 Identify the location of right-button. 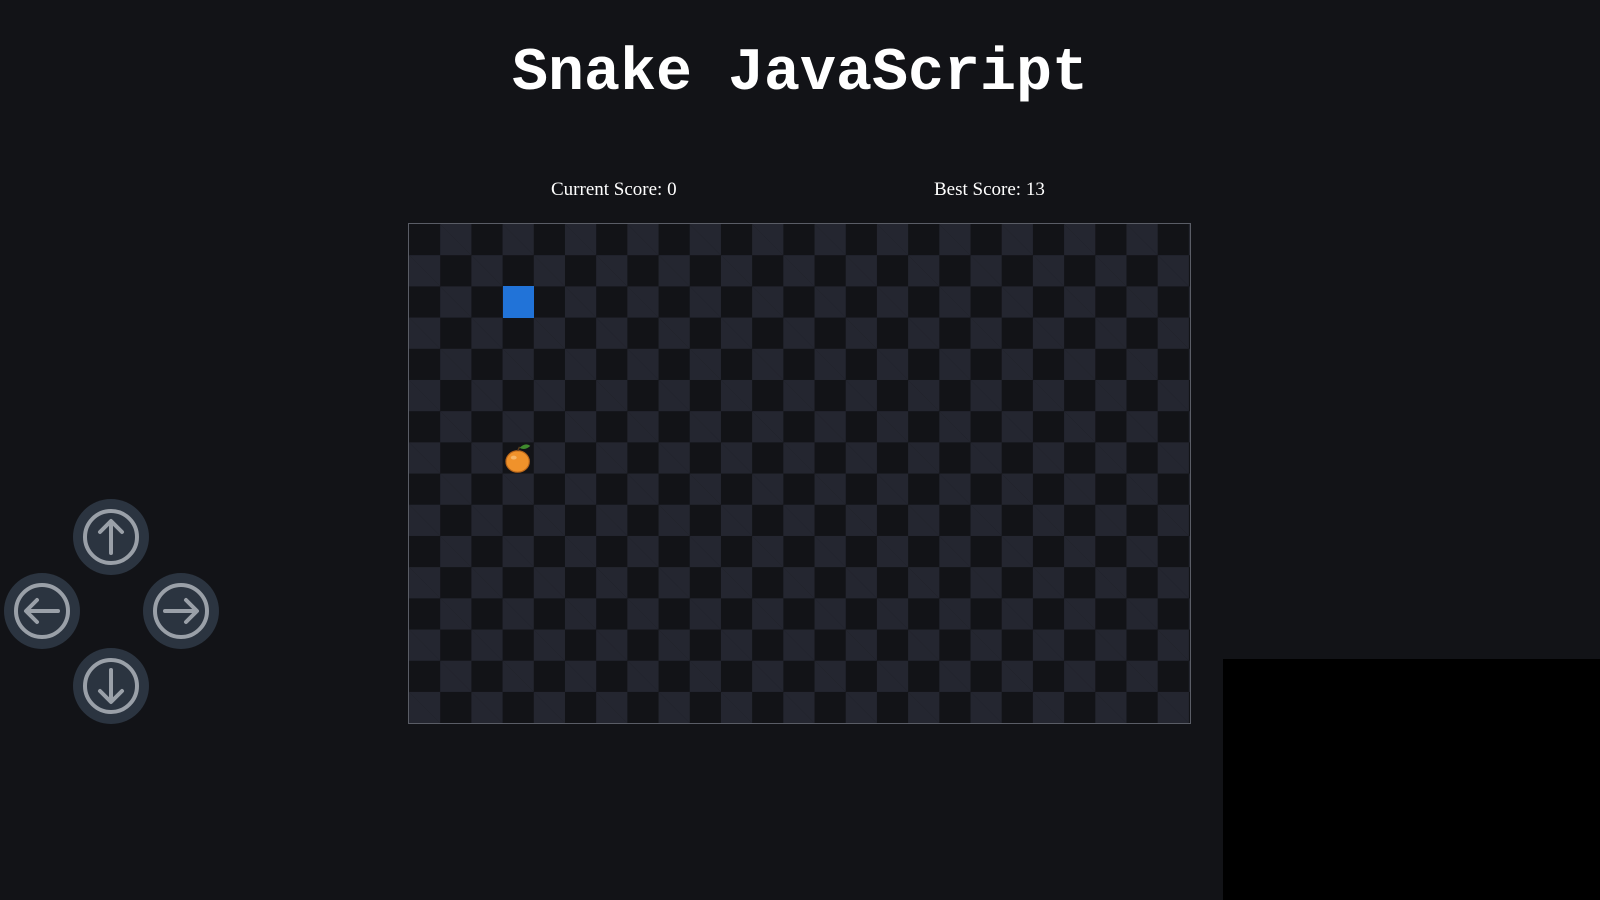
(181, 611).